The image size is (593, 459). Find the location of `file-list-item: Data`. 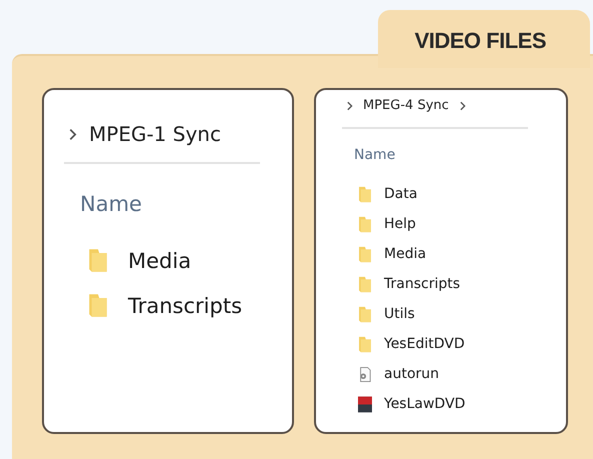

file-list-item: Data is located at coordinates (454, 194).